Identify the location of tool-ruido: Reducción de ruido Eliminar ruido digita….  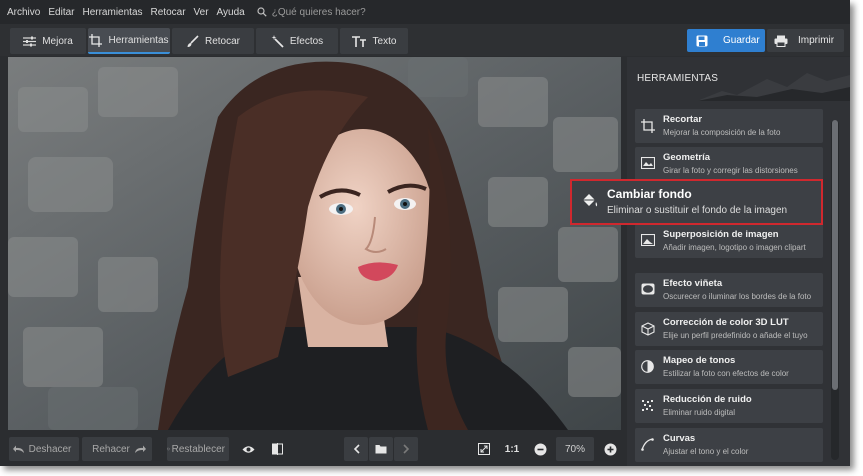
(729, 406).